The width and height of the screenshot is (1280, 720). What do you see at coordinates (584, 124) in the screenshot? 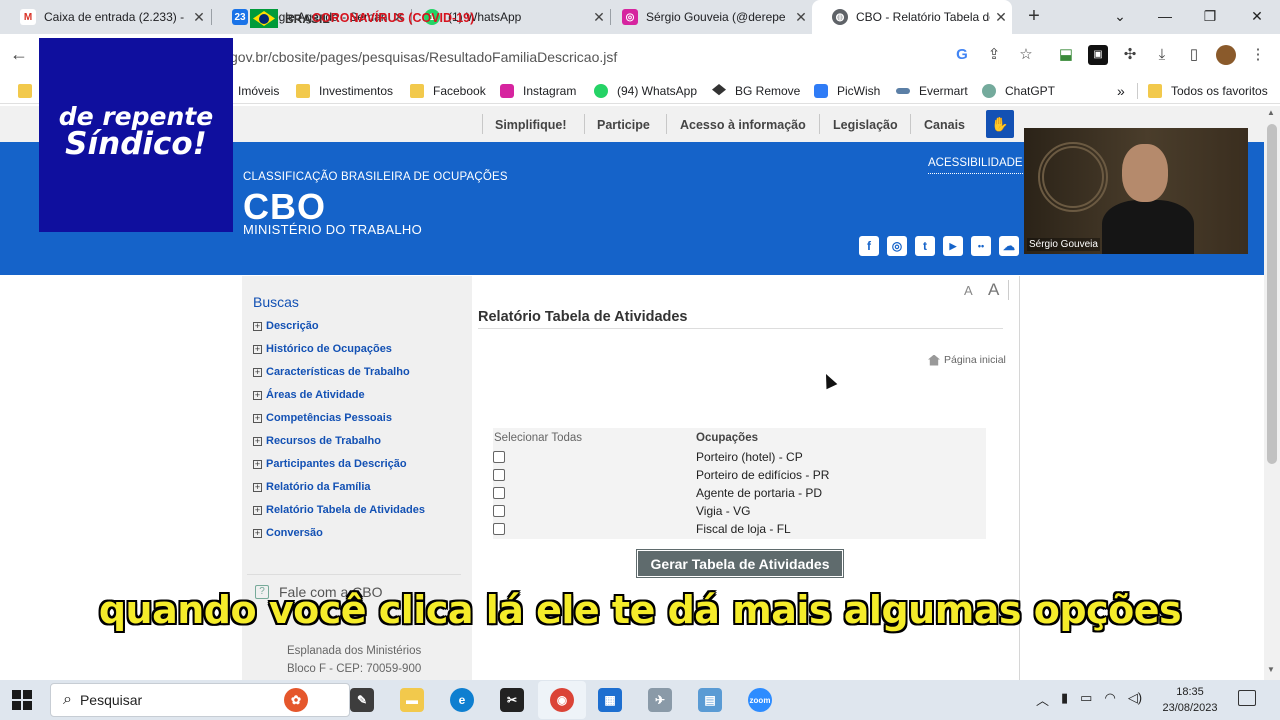
I see `divider` at bounding box center [584, 124].